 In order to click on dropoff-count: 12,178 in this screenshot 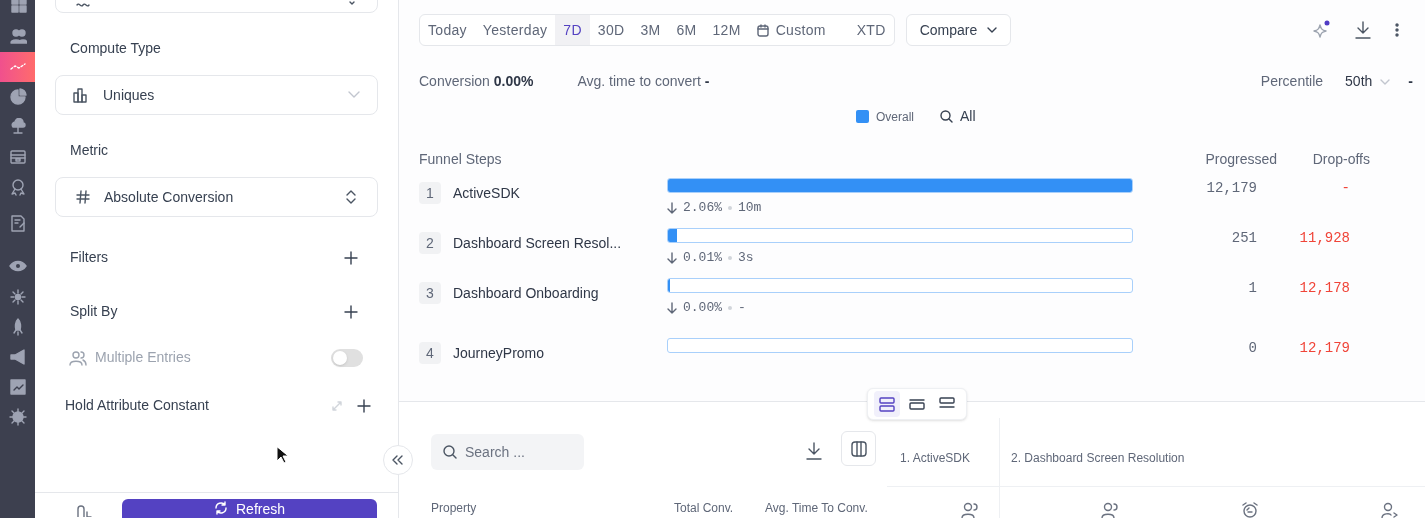, I will do `click(1324, 288)`.